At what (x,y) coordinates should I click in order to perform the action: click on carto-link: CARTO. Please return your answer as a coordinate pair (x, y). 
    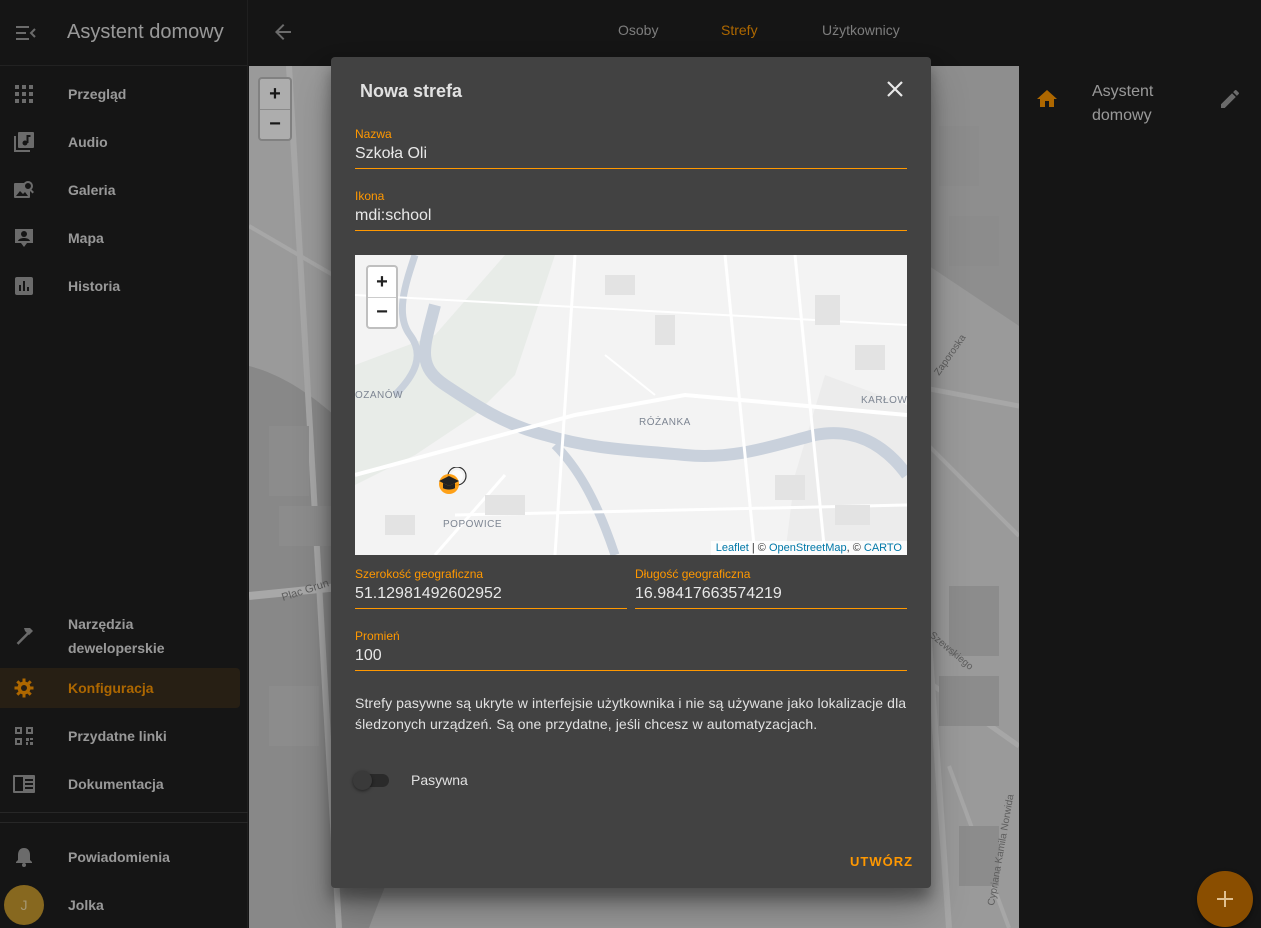
    Looking at the image, I should click on (883, 548).